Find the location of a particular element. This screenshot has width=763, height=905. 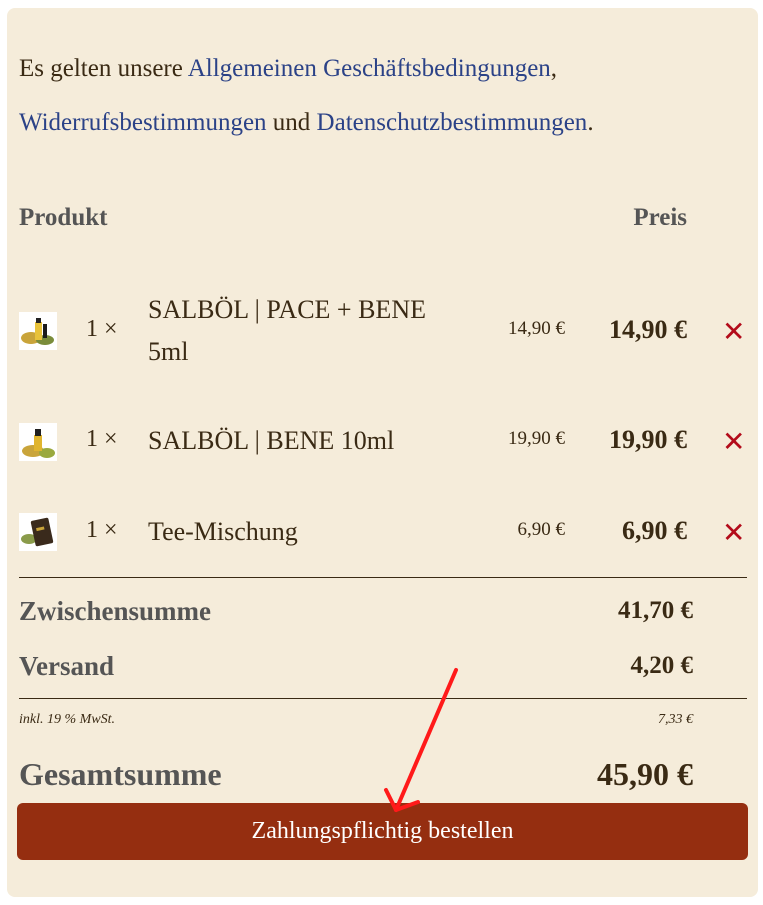

item-total-price: 6,90 € is located at coordinates (654, 530).